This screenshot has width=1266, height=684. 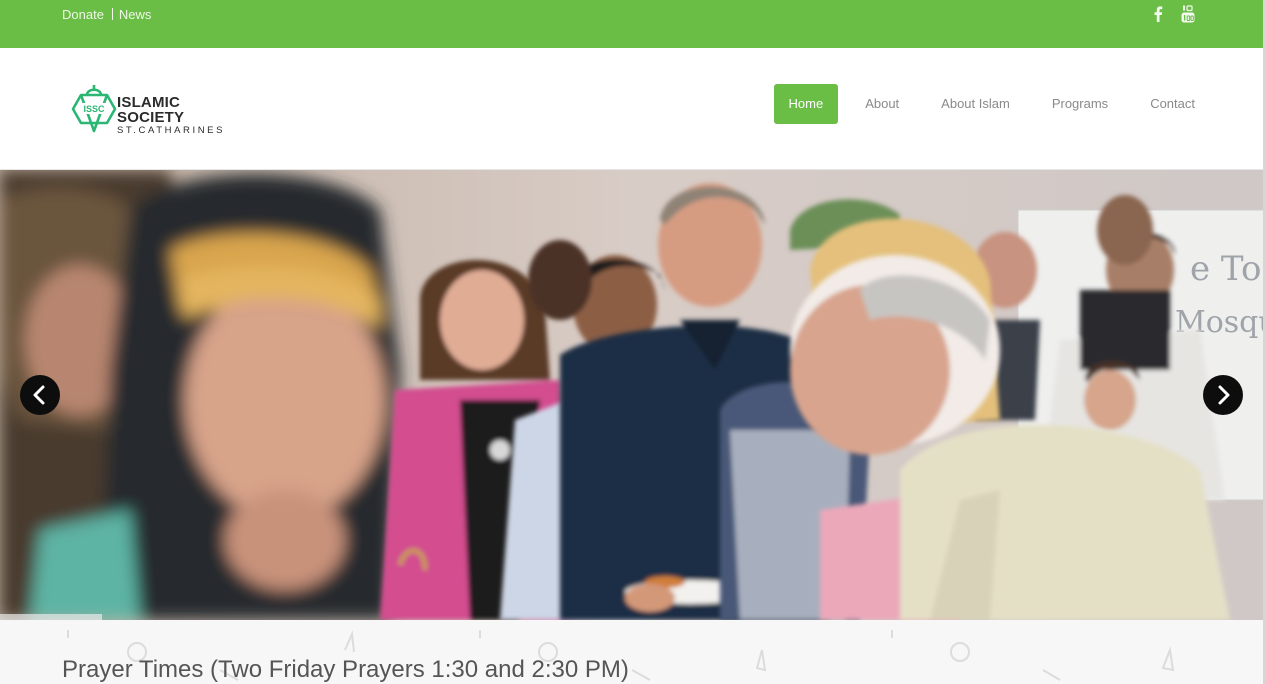 What do you see at coordinates (135, 14) in the screenshot?
I see `news-link: News` at bounding box center [135, 14].